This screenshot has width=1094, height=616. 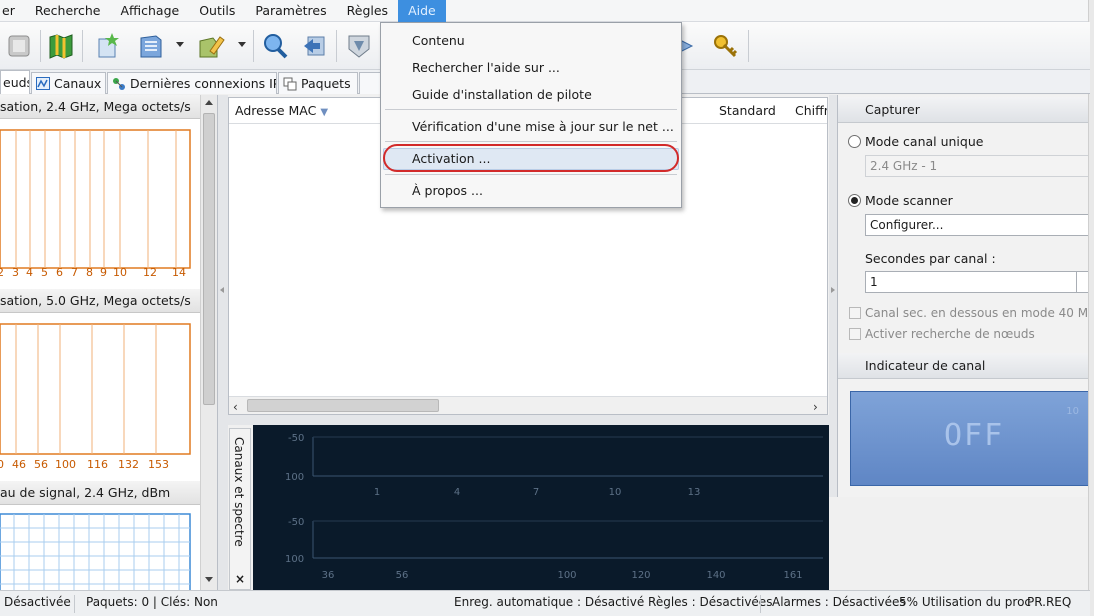 I want to click on tab-dernieres-connexions: Dernières connexions IP, so click(x=192, y=83).